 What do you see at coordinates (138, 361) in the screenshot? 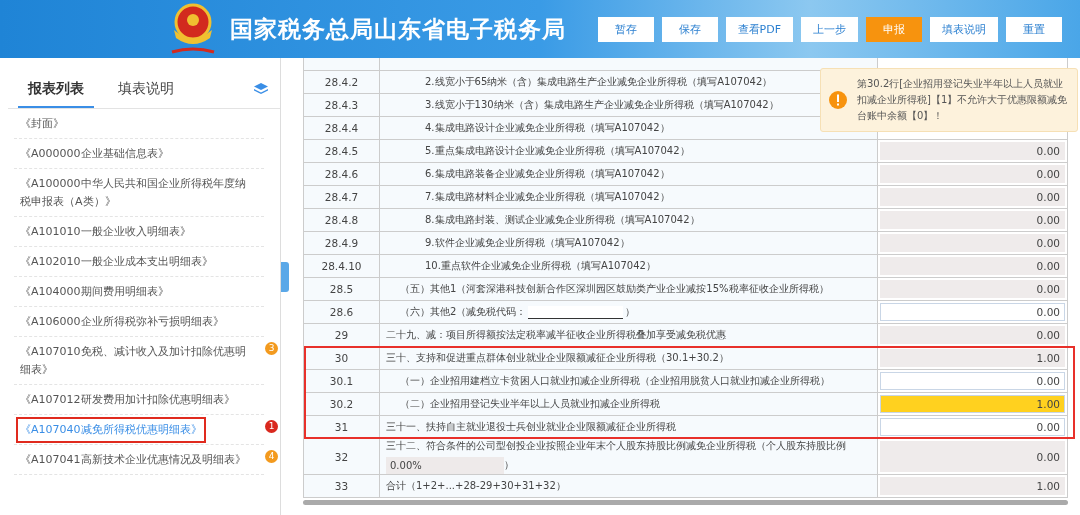
I see `report-list-item: 《A107010免税、减计收入及加计扣除优惠明细表》` at bounding box center [138, 361].